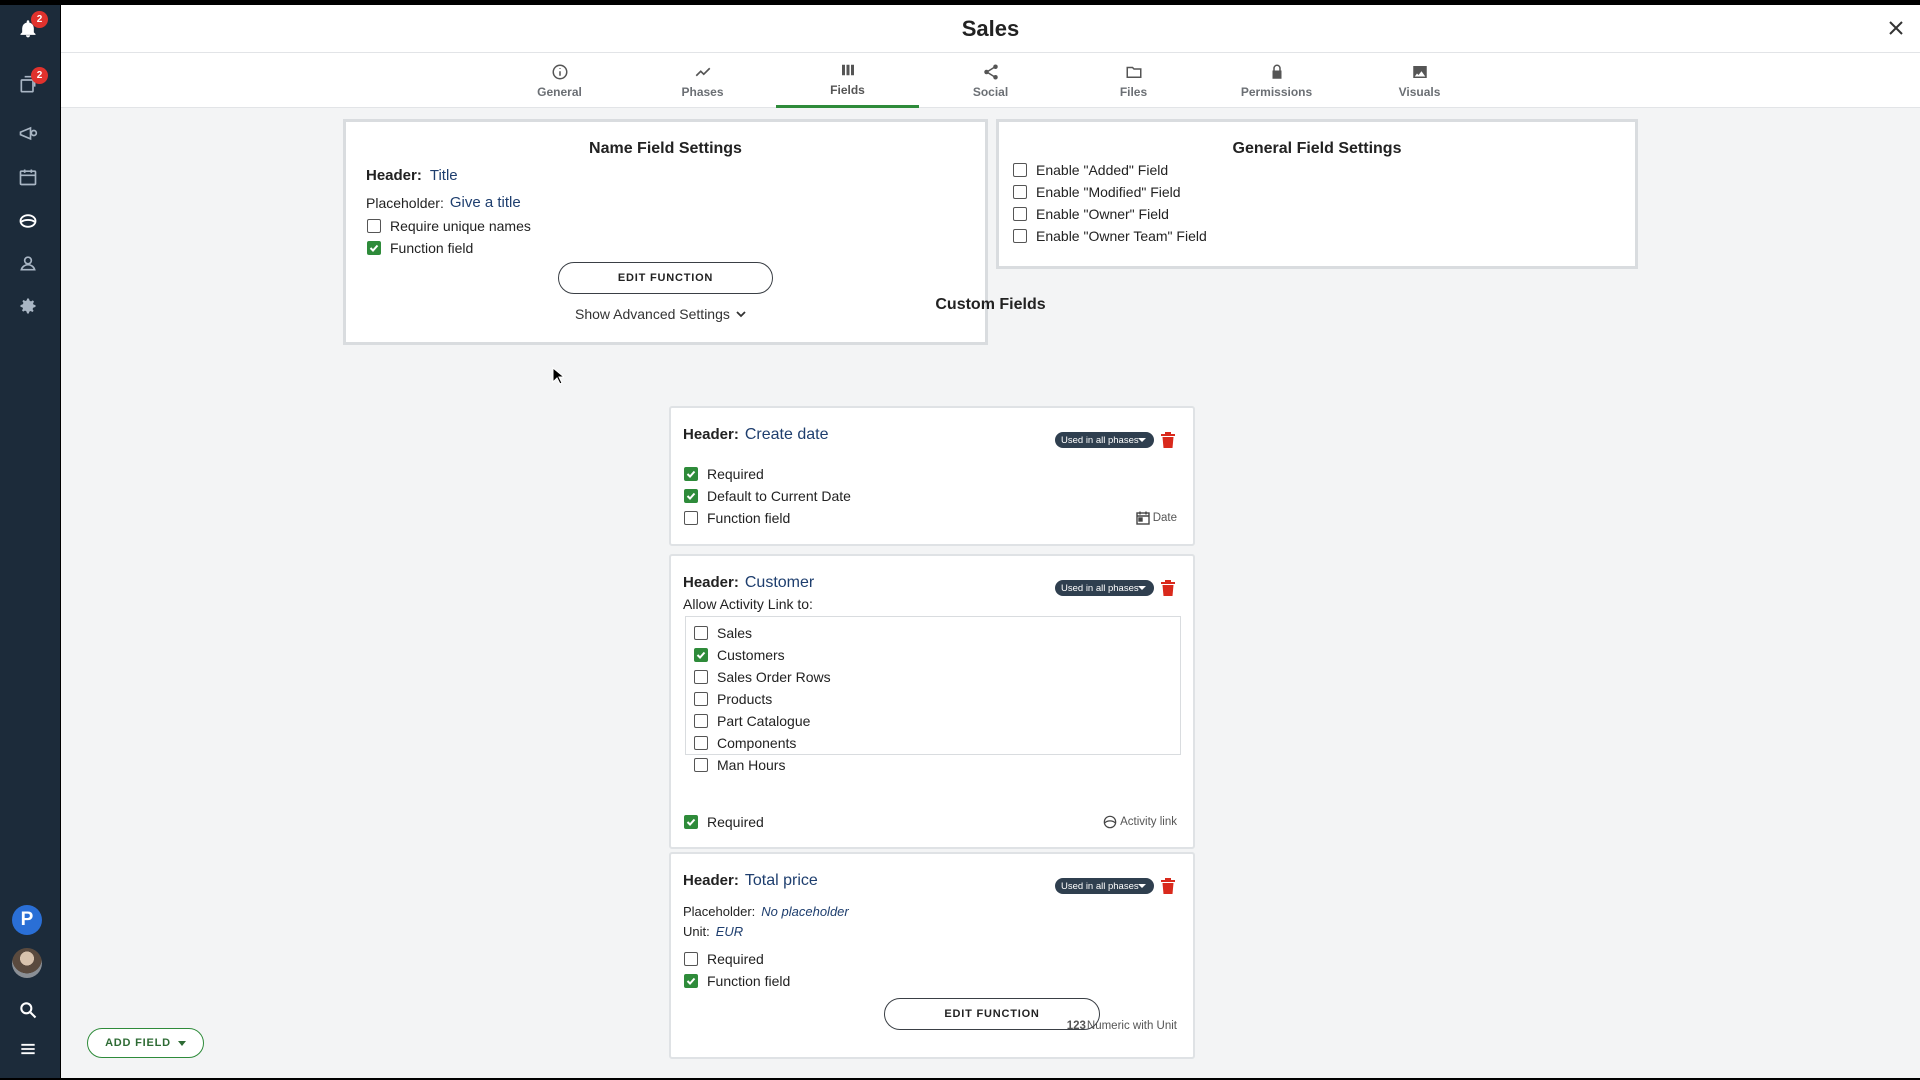 The width and height of the screenshot is (1920, 1080). I want to click on close-icon, so click(1896, 28).